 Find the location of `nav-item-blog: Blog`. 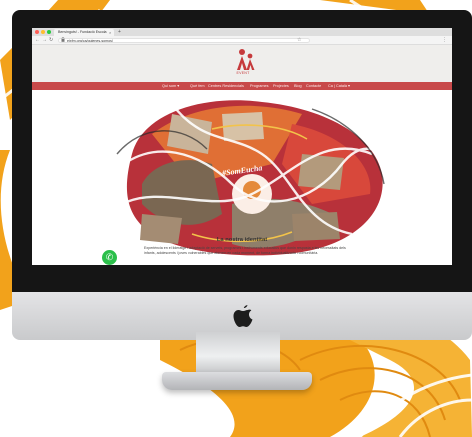

nav-item-blog: Blog is located at coordinates (298, 86).